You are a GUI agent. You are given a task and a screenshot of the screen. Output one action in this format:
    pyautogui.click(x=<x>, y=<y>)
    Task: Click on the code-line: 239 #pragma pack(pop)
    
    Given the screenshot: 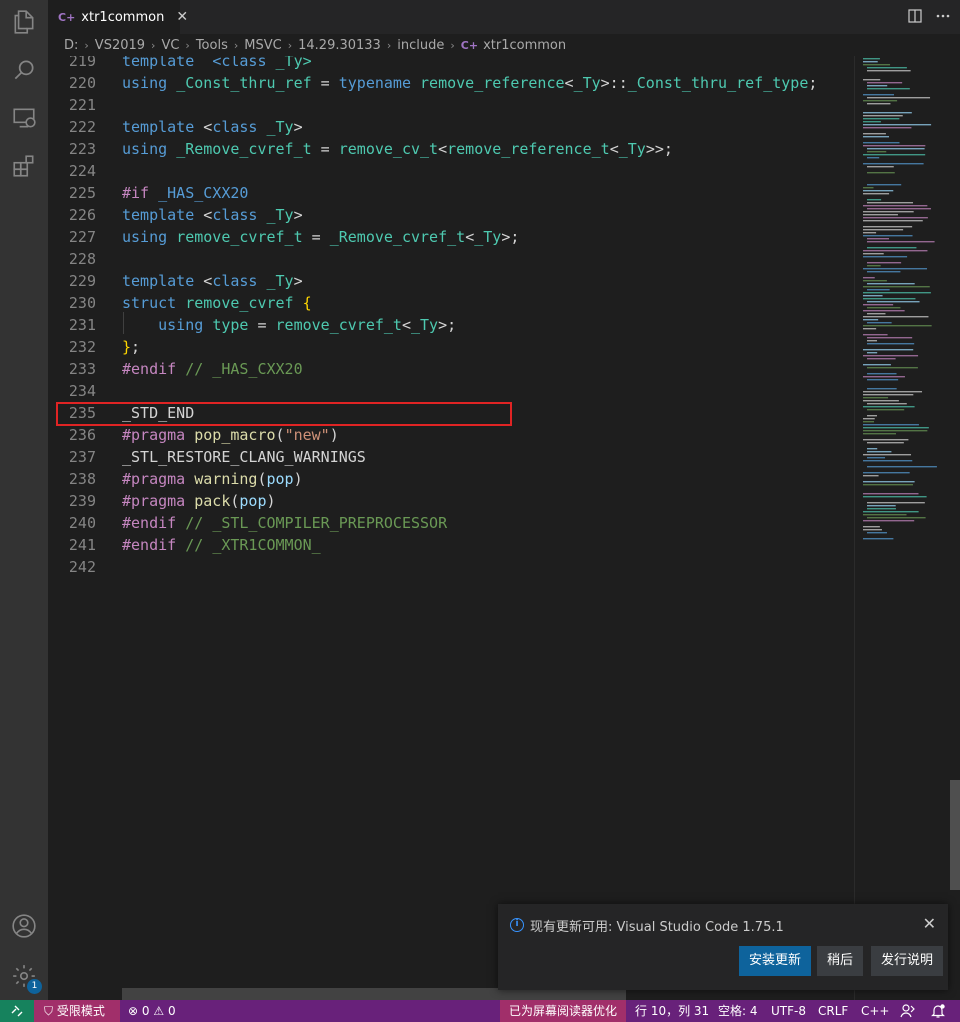 What is the action you would take?
    pyautogui.click(x=451, y=501)
    